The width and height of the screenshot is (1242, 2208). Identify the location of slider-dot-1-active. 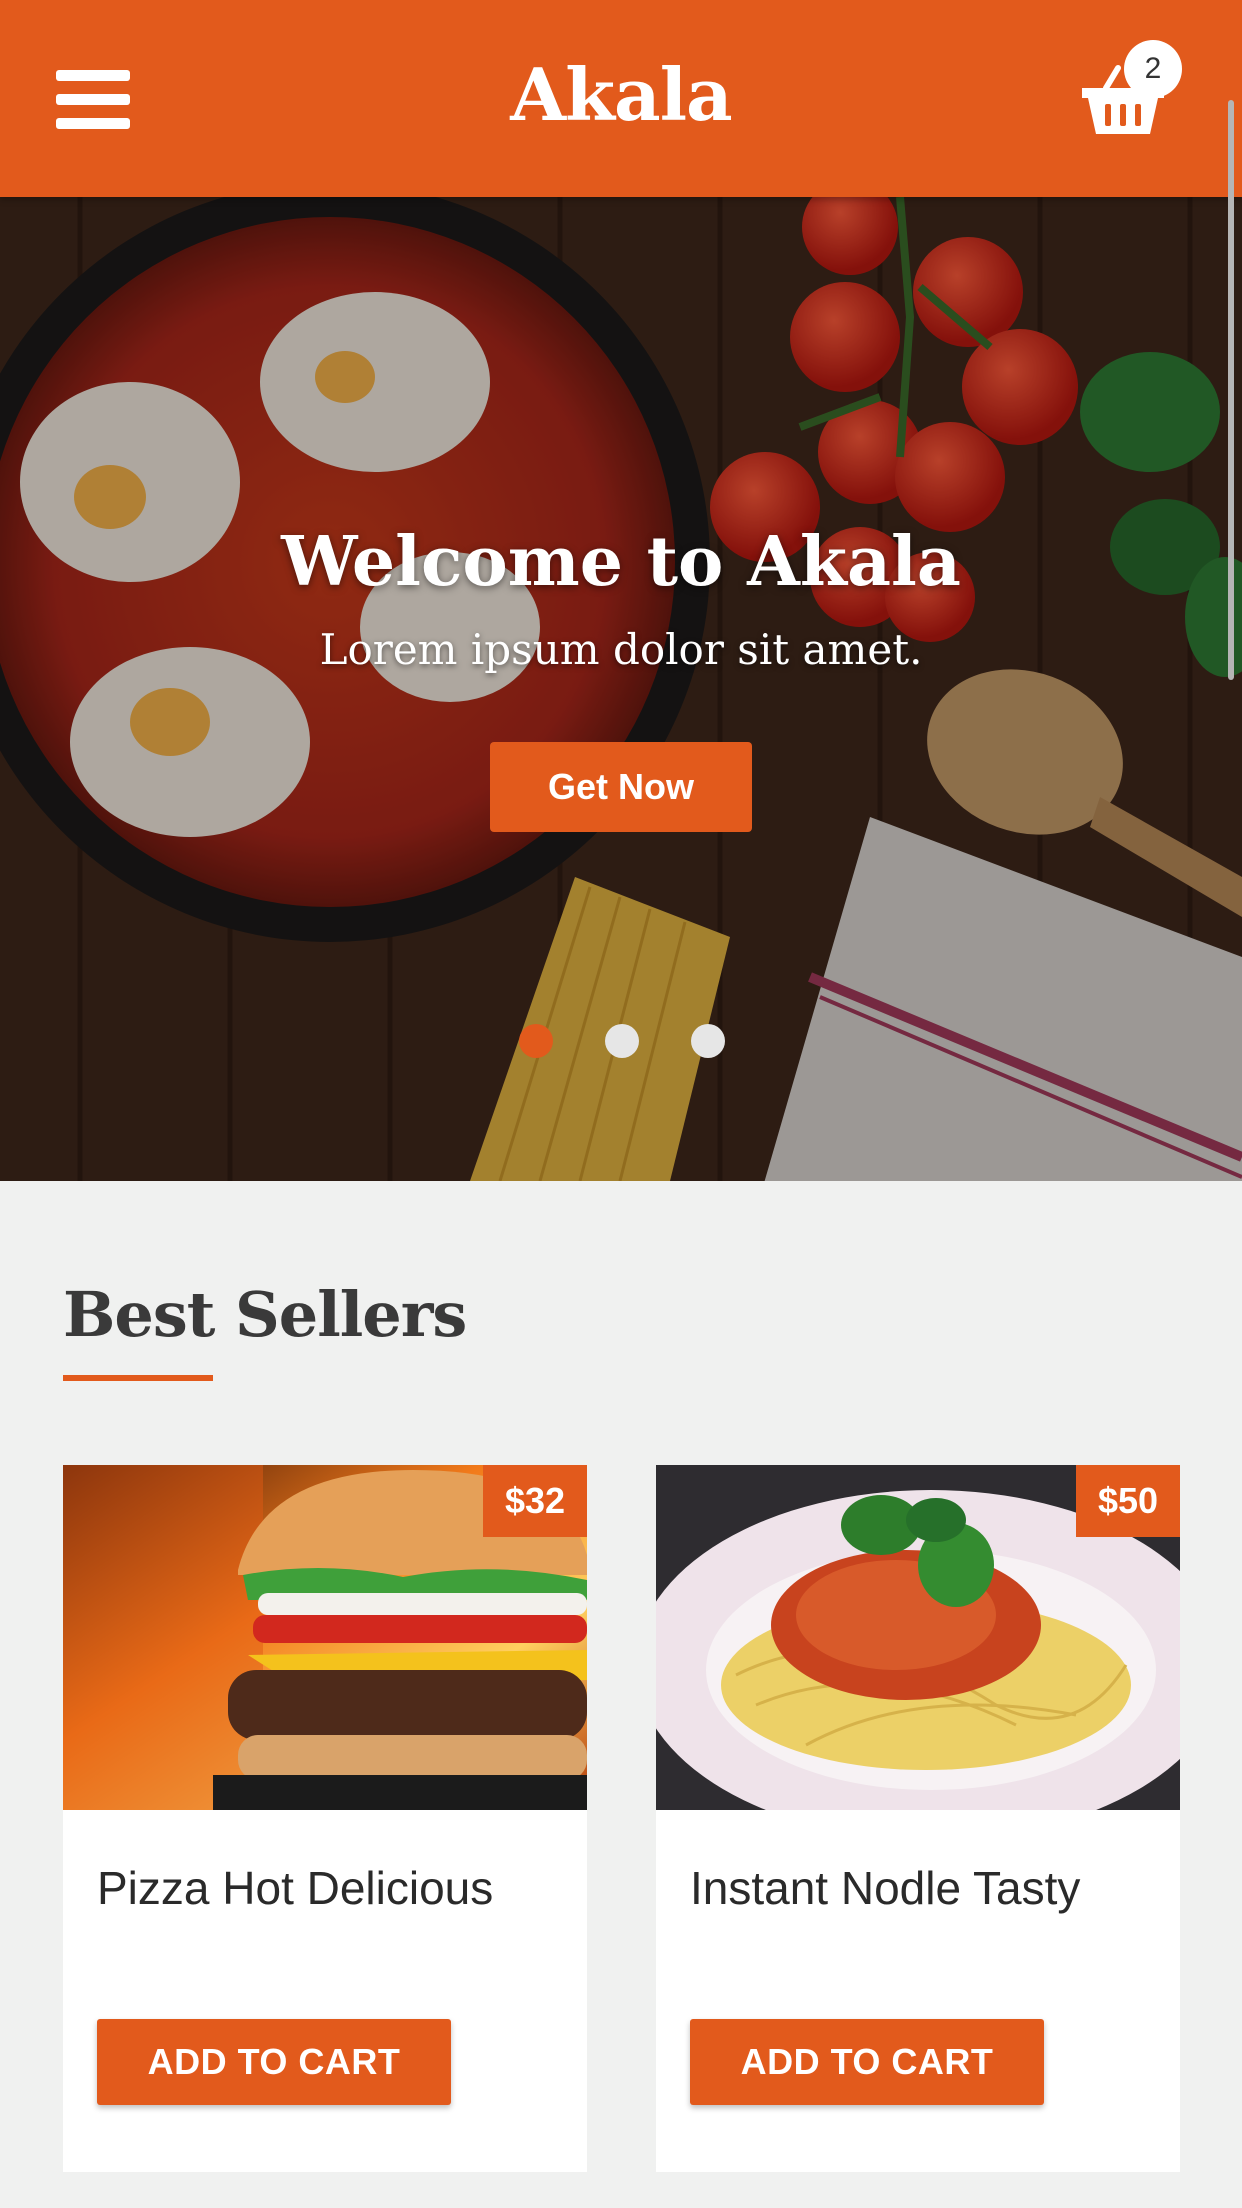
(536, 1041).